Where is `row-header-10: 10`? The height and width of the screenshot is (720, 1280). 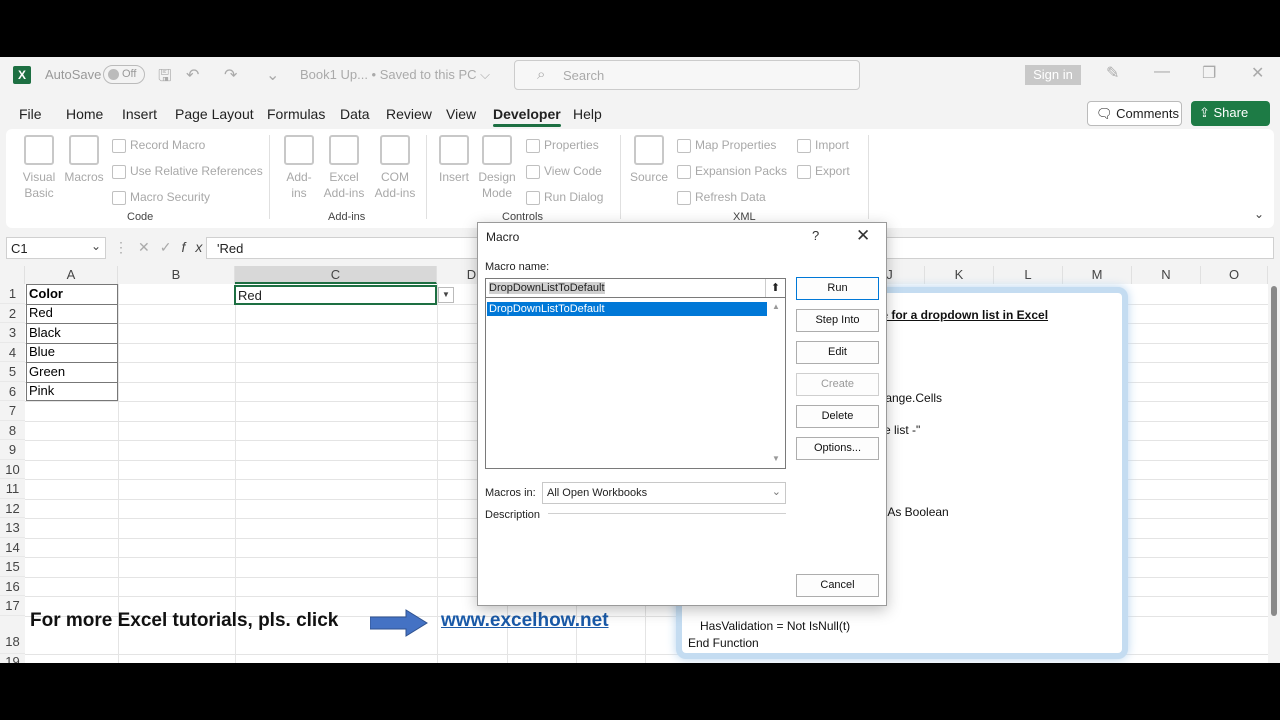 row-header-10: 10 is located at coordinates (12, 469).